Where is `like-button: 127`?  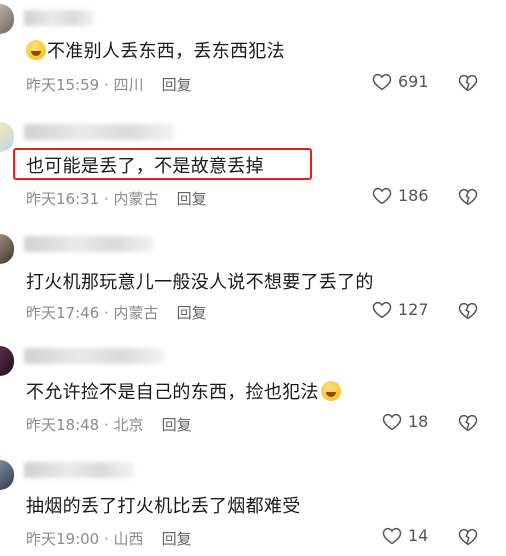 like-button: 127 is located at coordinates (400, 309).